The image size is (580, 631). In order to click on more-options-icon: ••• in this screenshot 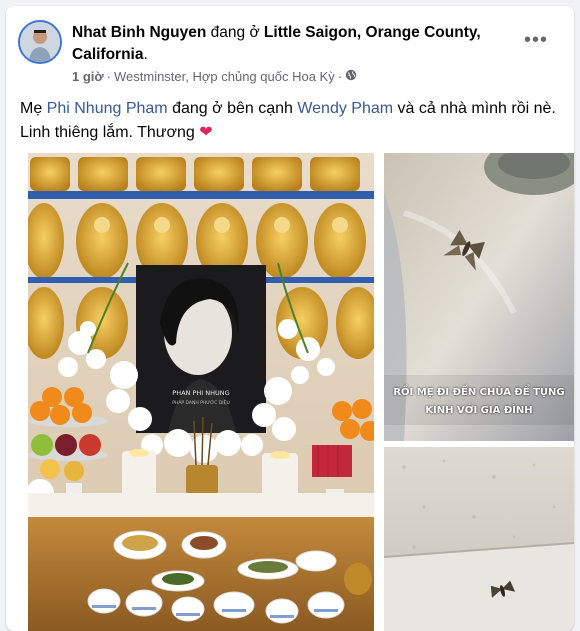, I will do `click(535, 40)`.